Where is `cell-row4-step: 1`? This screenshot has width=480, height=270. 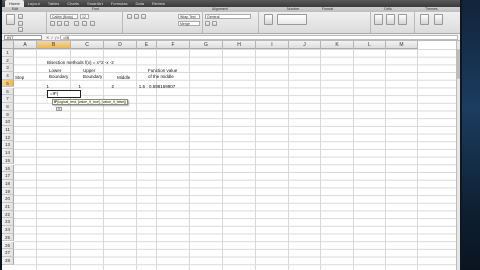 cell-row4-step: 1 is located at coordinates (45, 86).